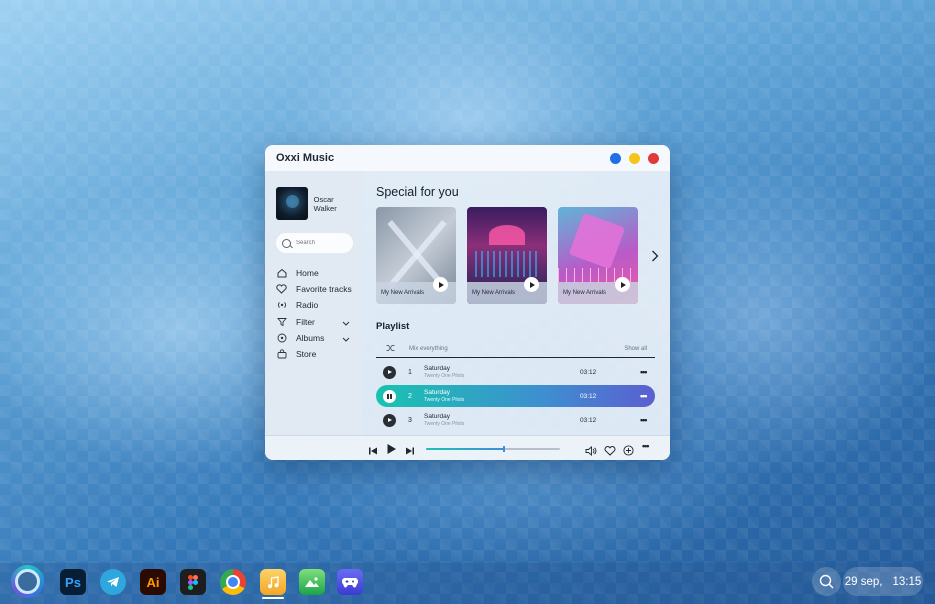  What do you see at coordinates (515, 420) in the screenshot?
I see `table-row: 3 Saturday Twenty One Pilots 03:12 •••` at bounding box center [515, 420].